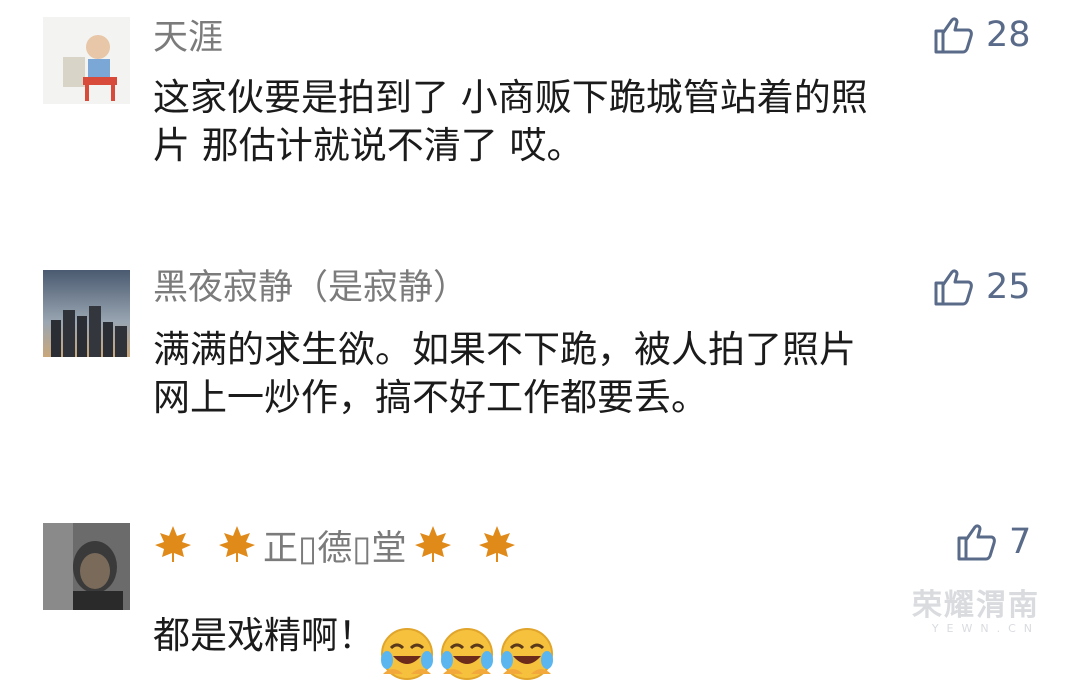 The image size is (1080, 694). What do you see at coordinates (510, 121) in the screenshot?
I see `comment-text: 这家伙要是拍到了 小商贩下跪城管站着的照 片 那估计就说不清了 哎。` at bounding box center [510, 121].